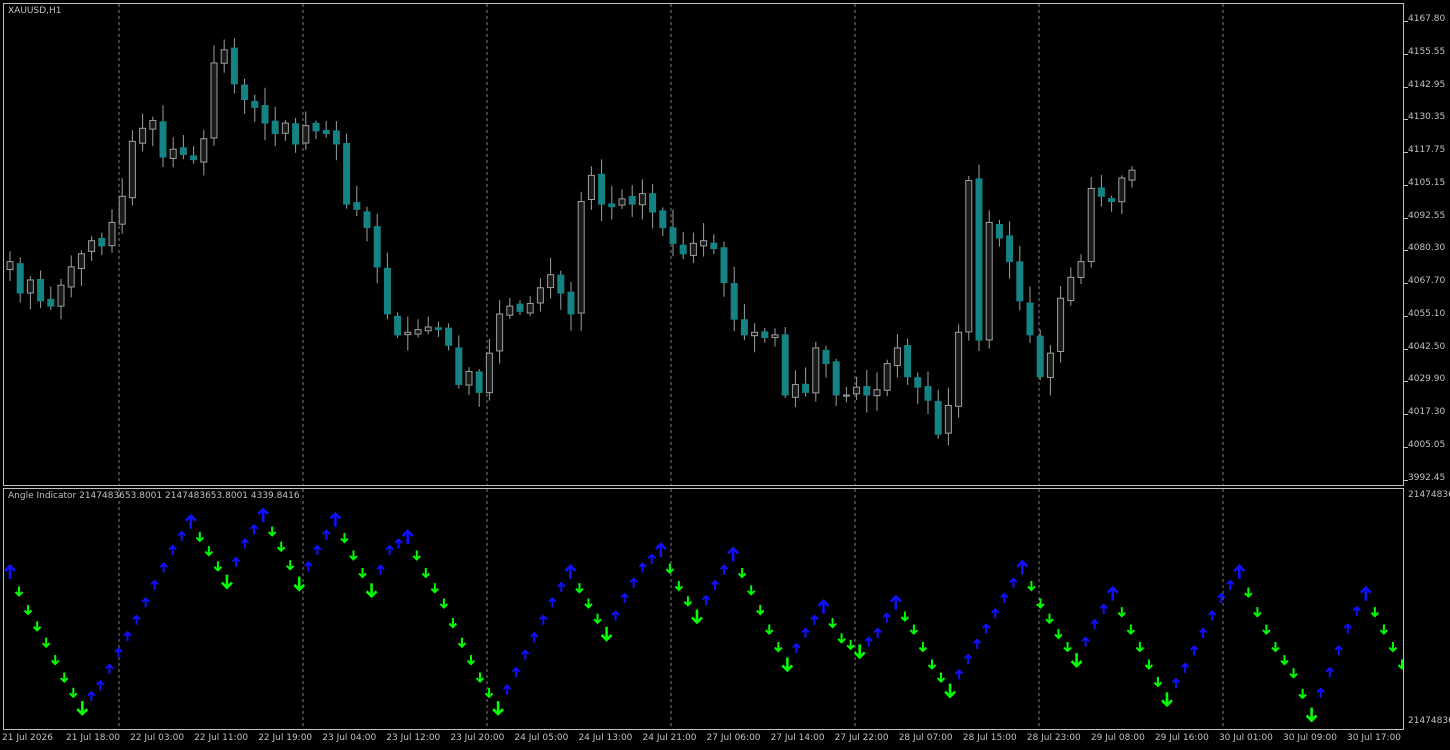 The image size is (1450, 750). What do you see at coordinates (93, 738) in the screenshot?
I see `time-tick-label: 21 Jul 18:00` at bounding box center [93, 738].